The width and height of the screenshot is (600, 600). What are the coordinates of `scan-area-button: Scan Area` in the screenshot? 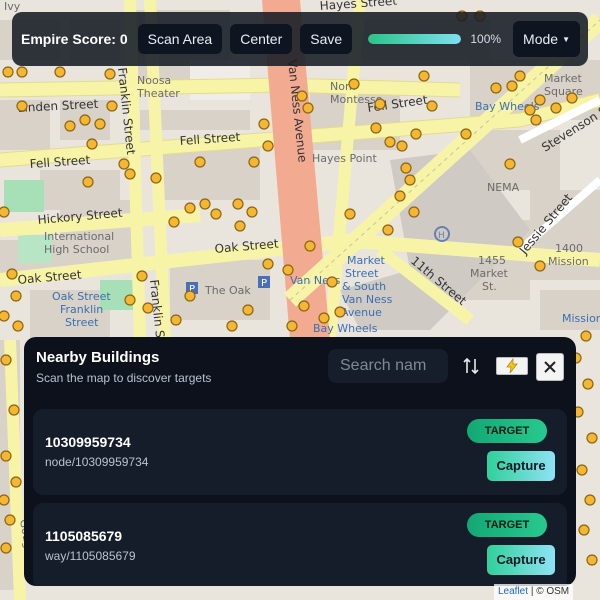 It's located at (180, 39).